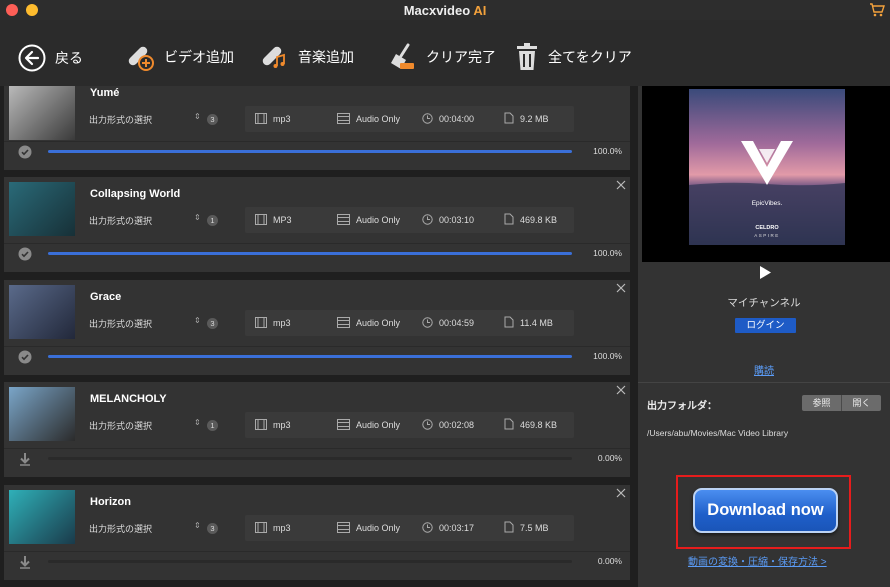 The height and width of the screenshot is (587, 890). Describe the element at coordinates (409, 528) in the screenshot. I see `media-info-box: mp3 Audio Only 00:03:17 7.5 MB` at that location.